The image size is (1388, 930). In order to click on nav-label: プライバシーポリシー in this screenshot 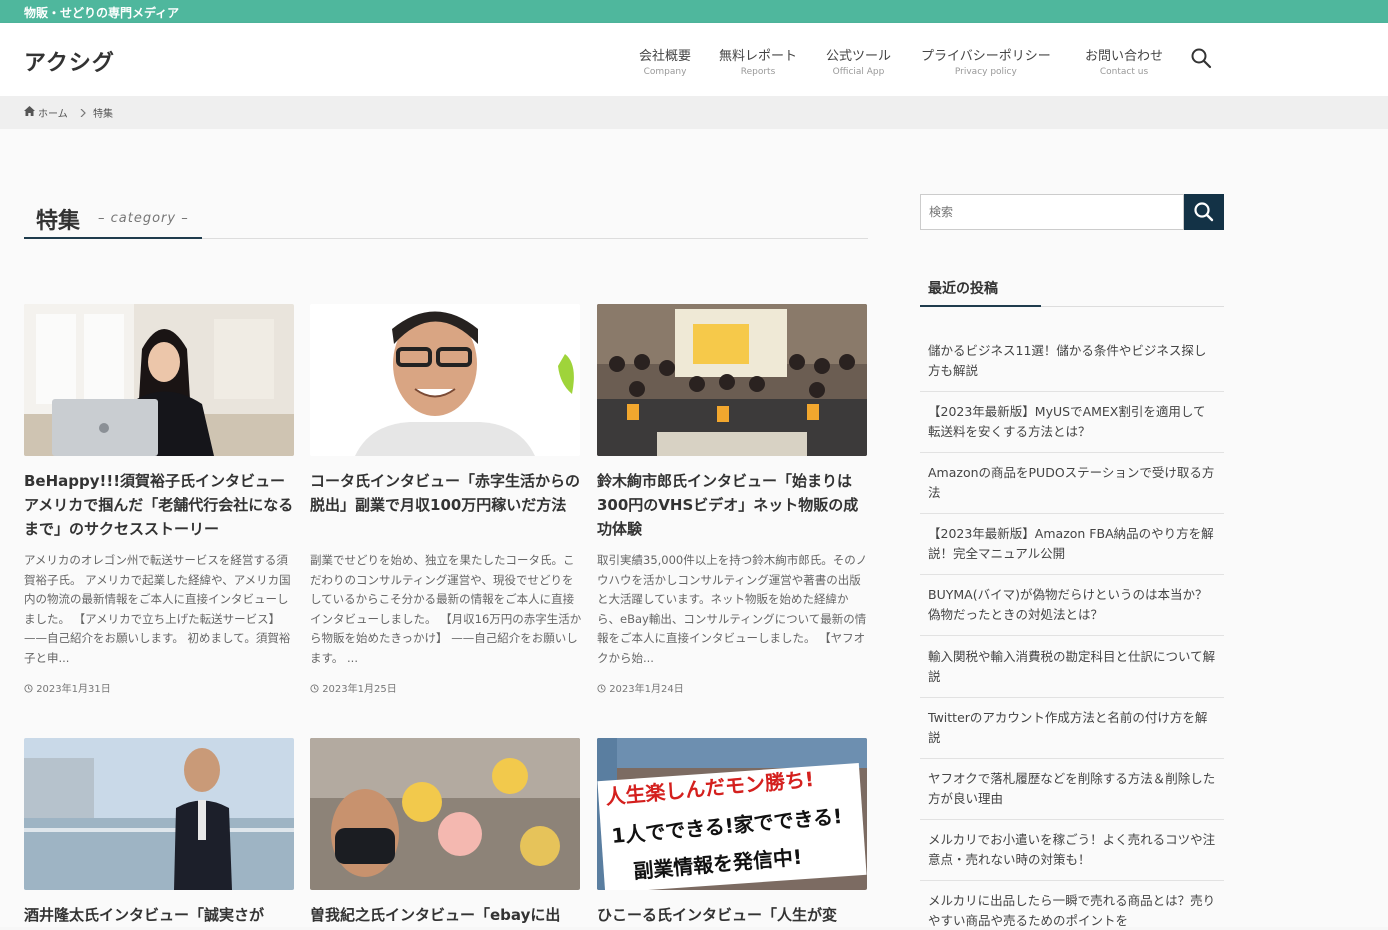, I will do `click(986, 56)`.